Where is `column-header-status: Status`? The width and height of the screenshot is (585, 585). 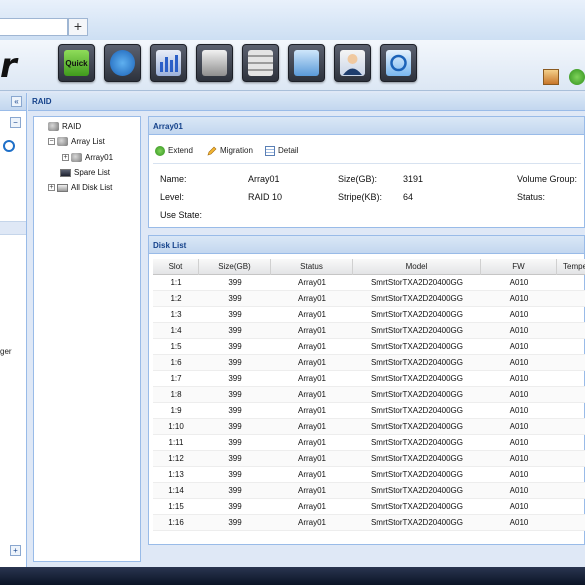
column-header-status: Status is located at coordinates (312, 267).